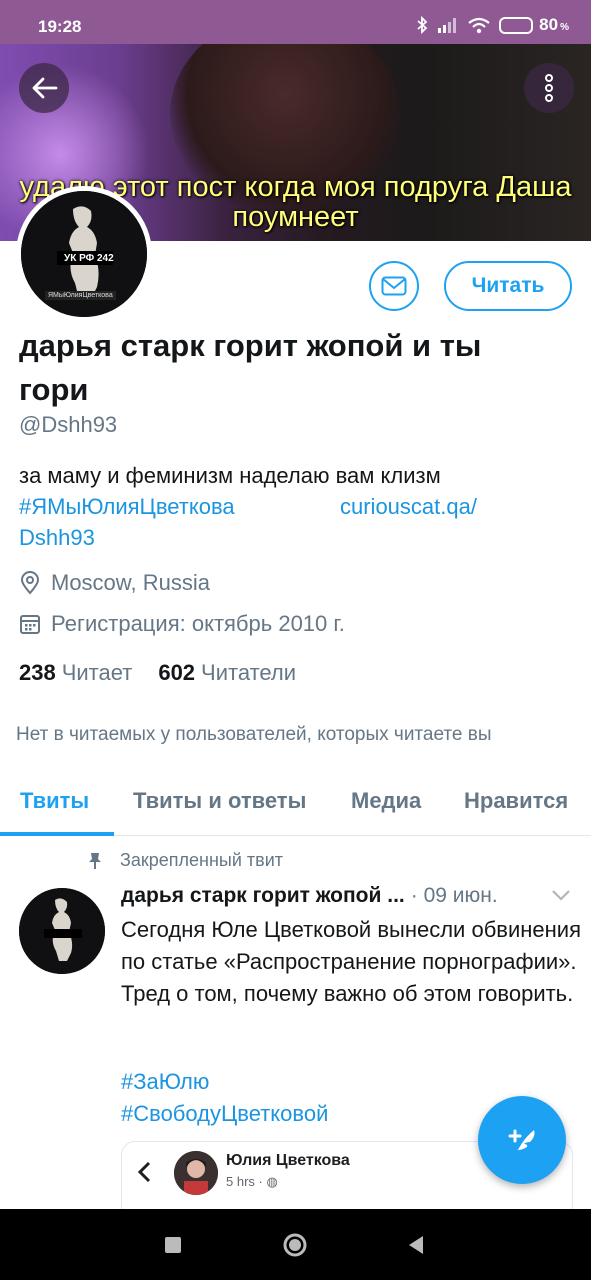  Describe the element at coordinates (295, 22) in the screenshot. I see `status-bar: 19:28 80%` at that location.